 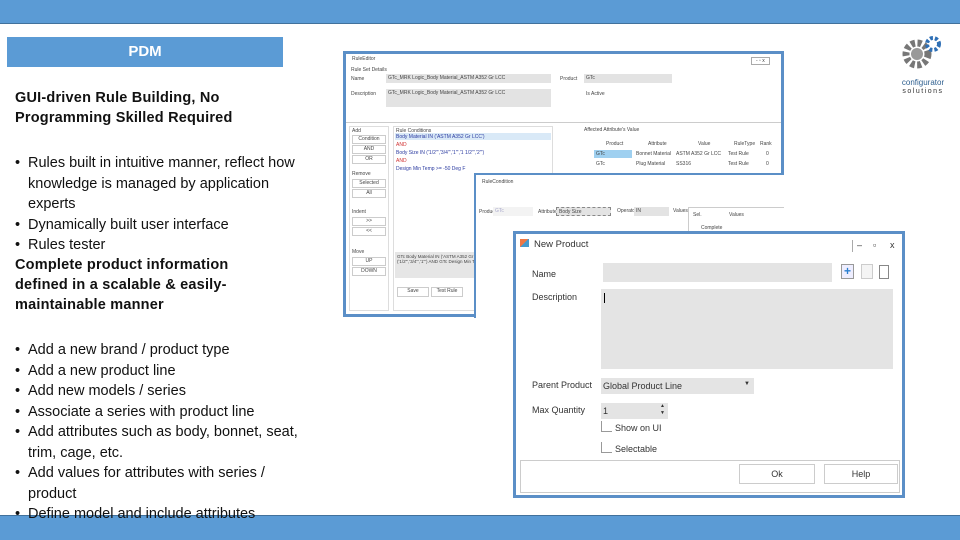 I want to click on bullet: Associate a series with product line, so click(x=157, y=412).